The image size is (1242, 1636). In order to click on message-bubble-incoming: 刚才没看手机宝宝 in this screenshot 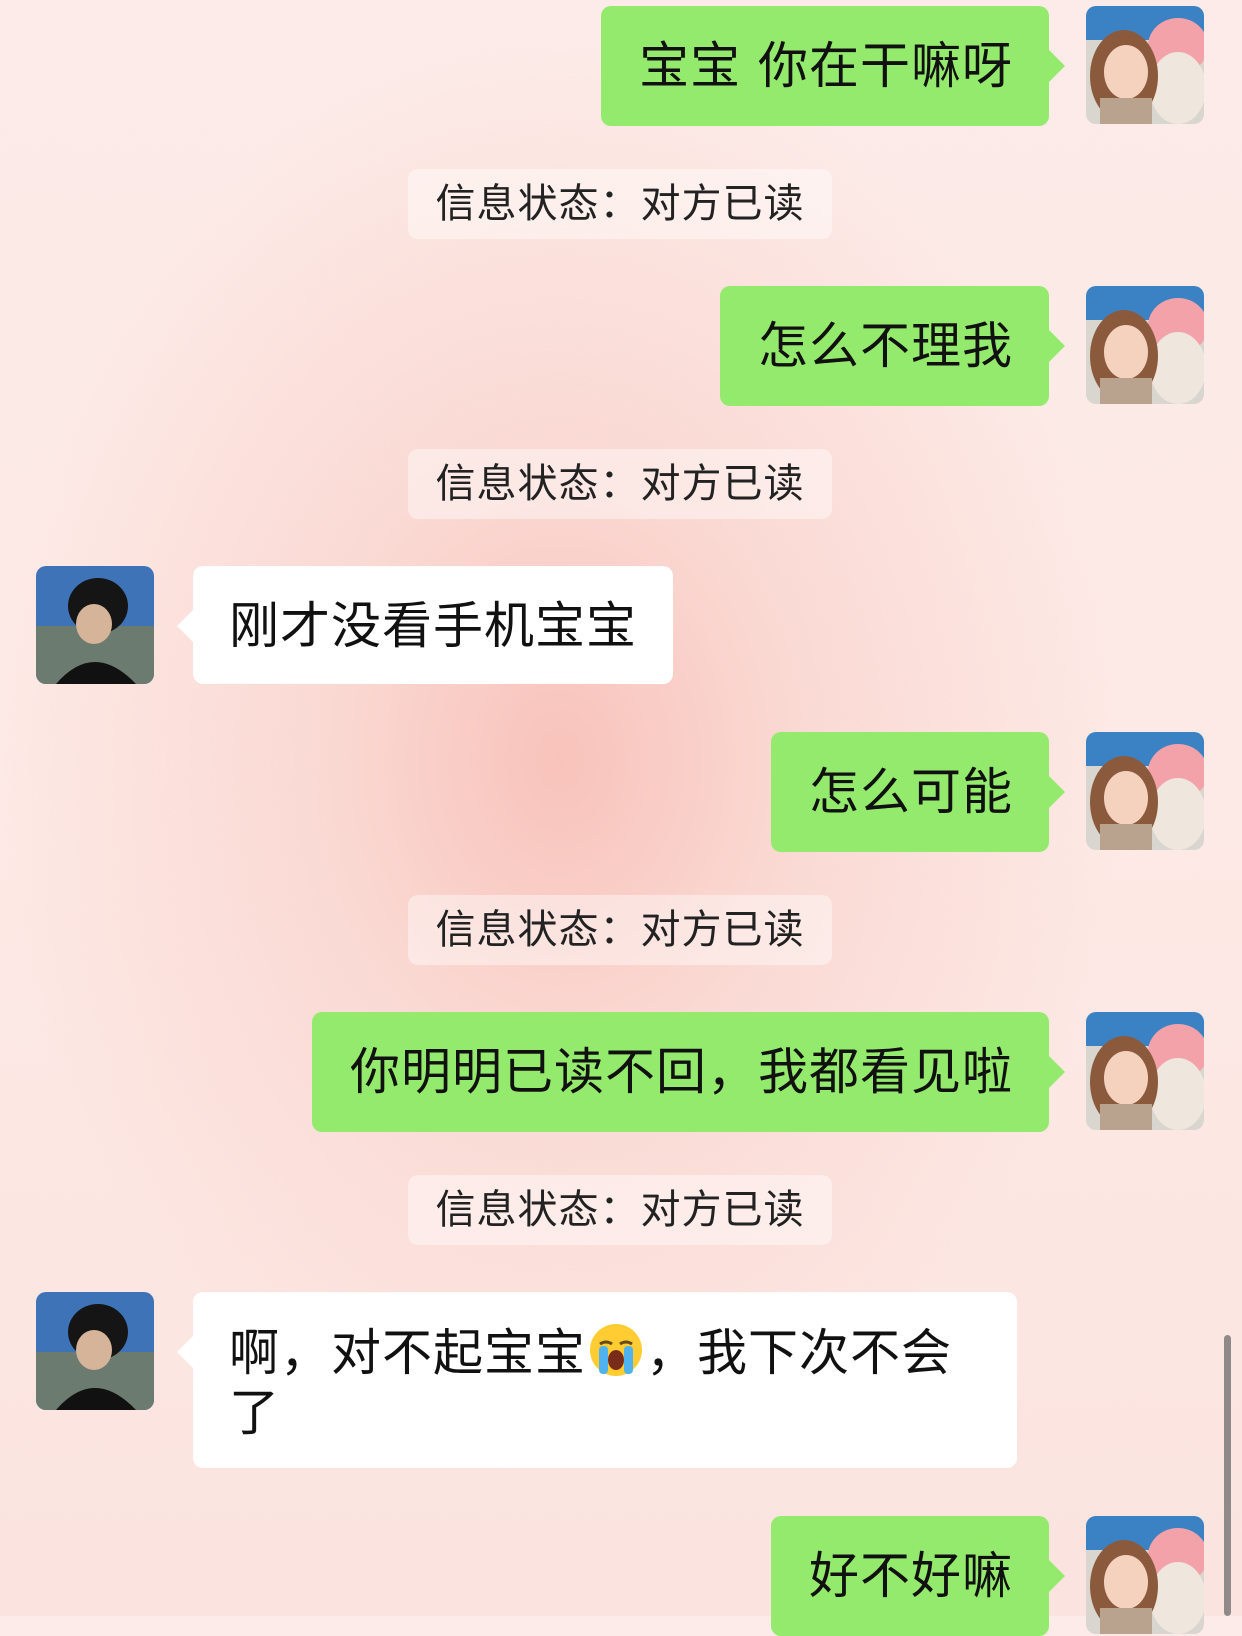, I will do `click(425, 625)`.